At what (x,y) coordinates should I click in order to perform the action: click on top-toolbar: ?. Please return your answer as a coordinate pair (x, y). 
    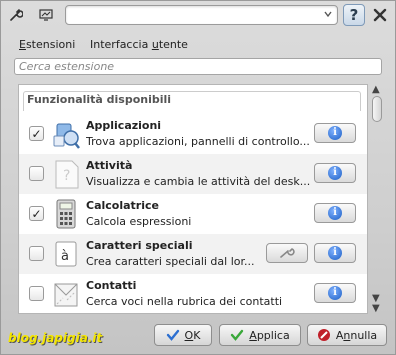
    Looking at the image, I should click on (199, 15).